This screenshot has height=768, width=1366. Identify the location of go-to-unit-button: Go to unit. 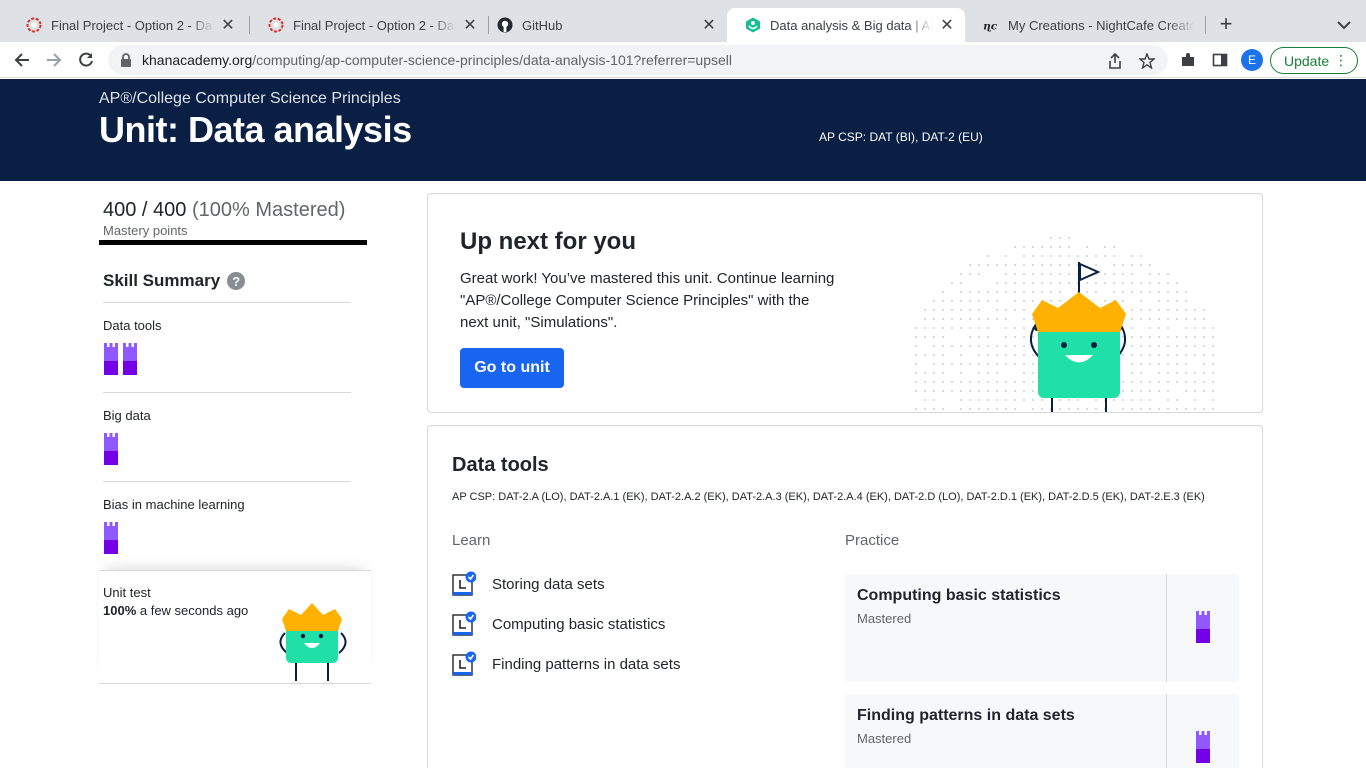
(512, 368).